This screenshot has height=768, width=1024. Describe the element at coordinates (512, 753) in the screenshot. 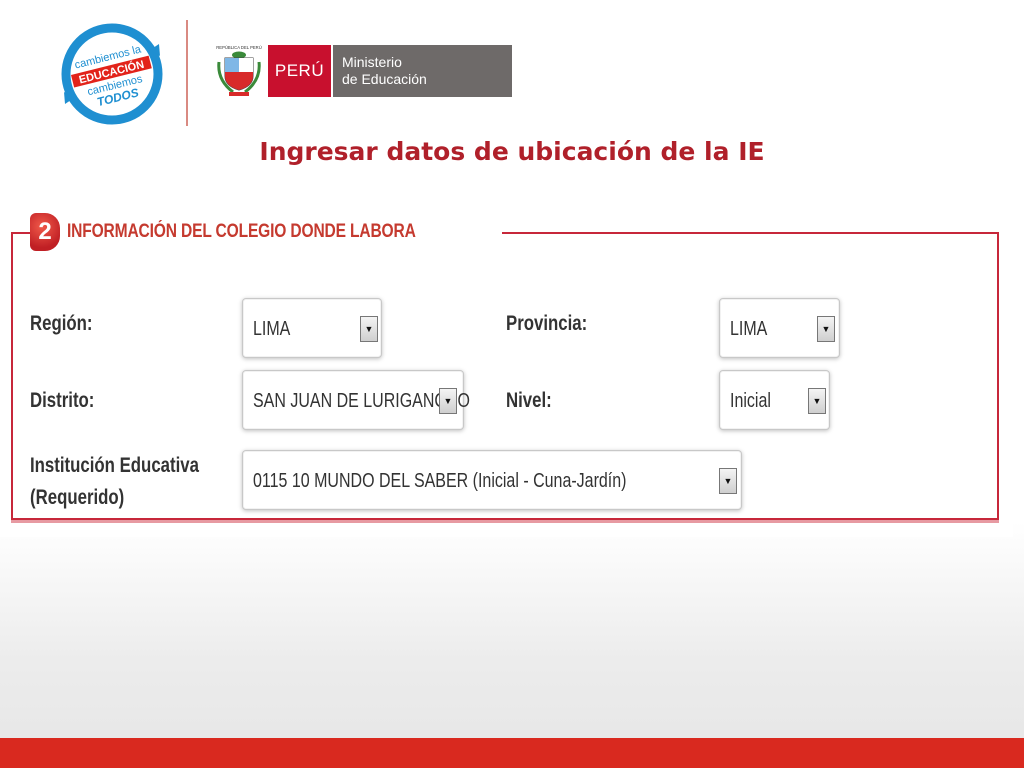

I see `footer-bar` at that location.